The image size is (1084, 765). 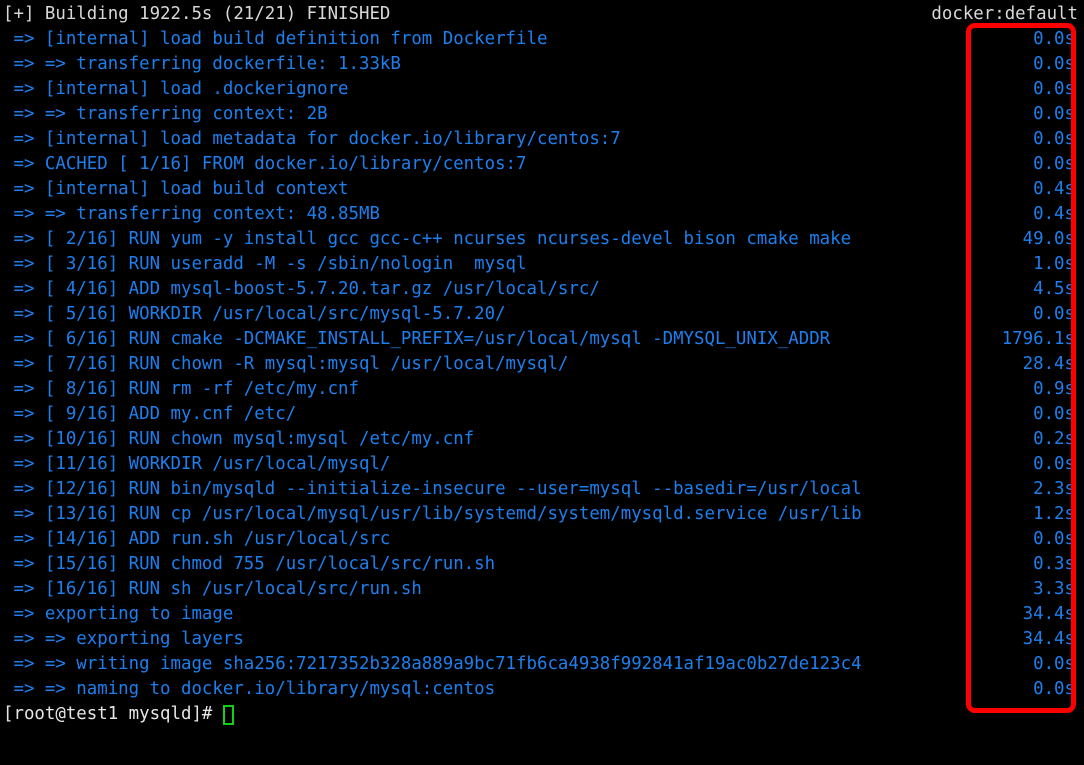 What do you see at coordinates (542, 714) in the screenshot?
I see `shell-prompt-line: [root@test1 mysqld]#` at bounding box center [542, 714].